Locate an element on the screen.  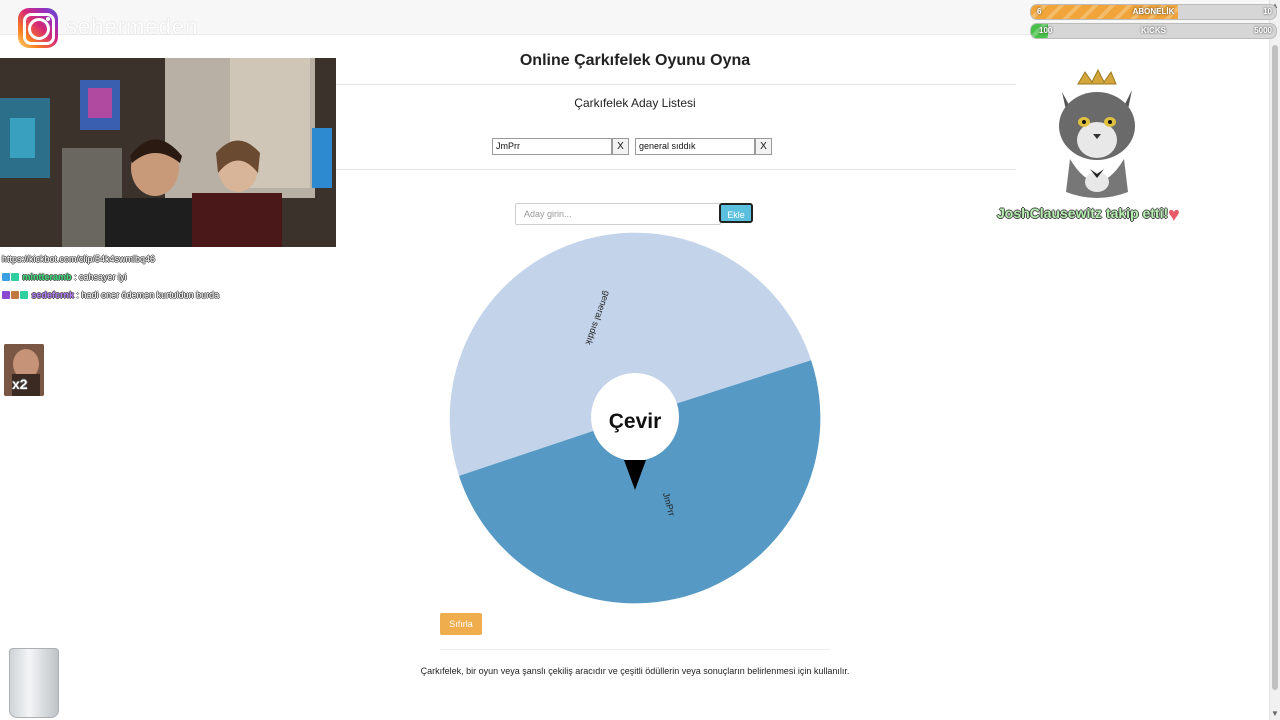
chat-message-text: : hadi oner ödemen kurtuldun burda is located at coordinates (147, 295).